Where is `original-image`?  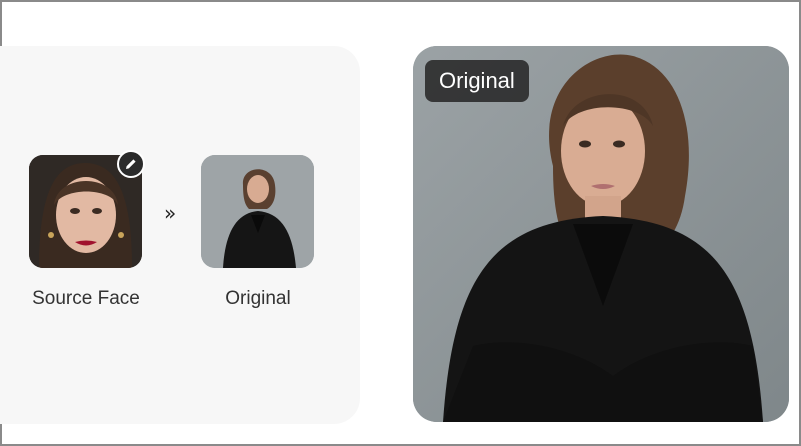 original-image is located at coordinates (257, 211).